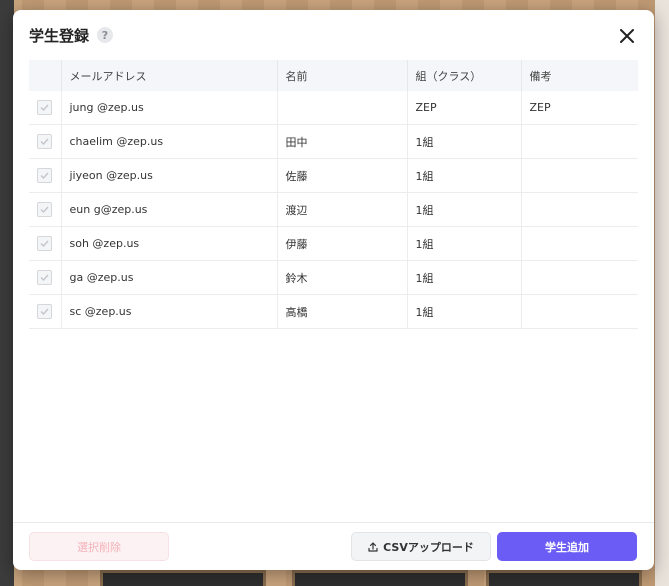  I want to click on table-row: jung @zep.us ZEP ZEP, so click(333, 108).